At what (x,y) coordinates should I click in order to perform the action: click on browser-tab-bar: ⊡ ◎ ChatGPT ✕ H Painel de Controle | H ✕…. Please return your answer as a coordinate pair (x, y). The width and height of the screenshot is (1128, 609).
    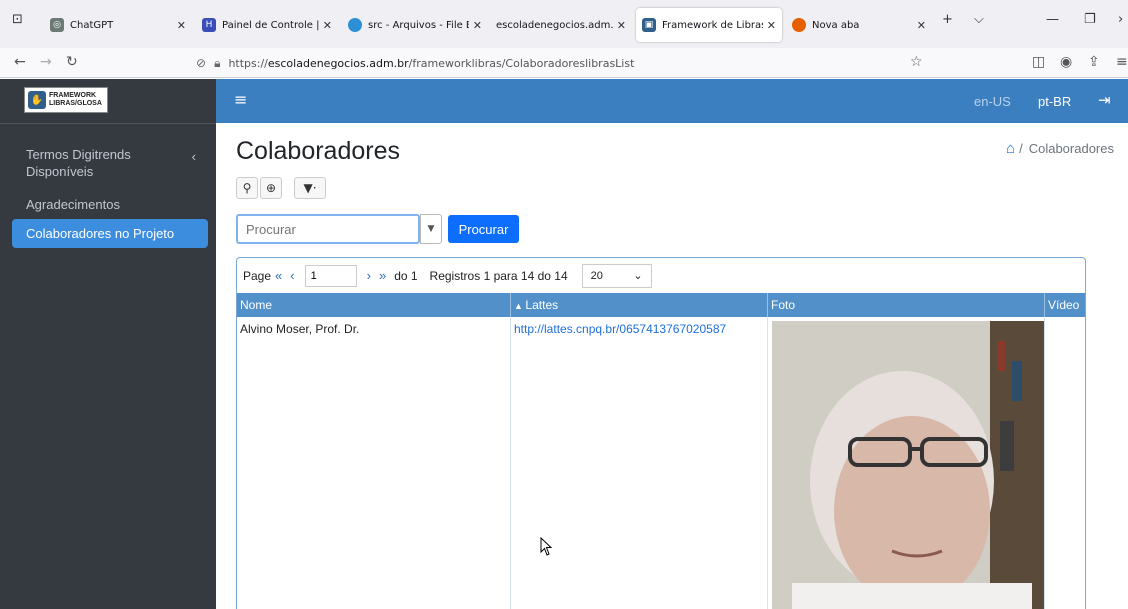
    Looking at the image, I should click on (564, 24).